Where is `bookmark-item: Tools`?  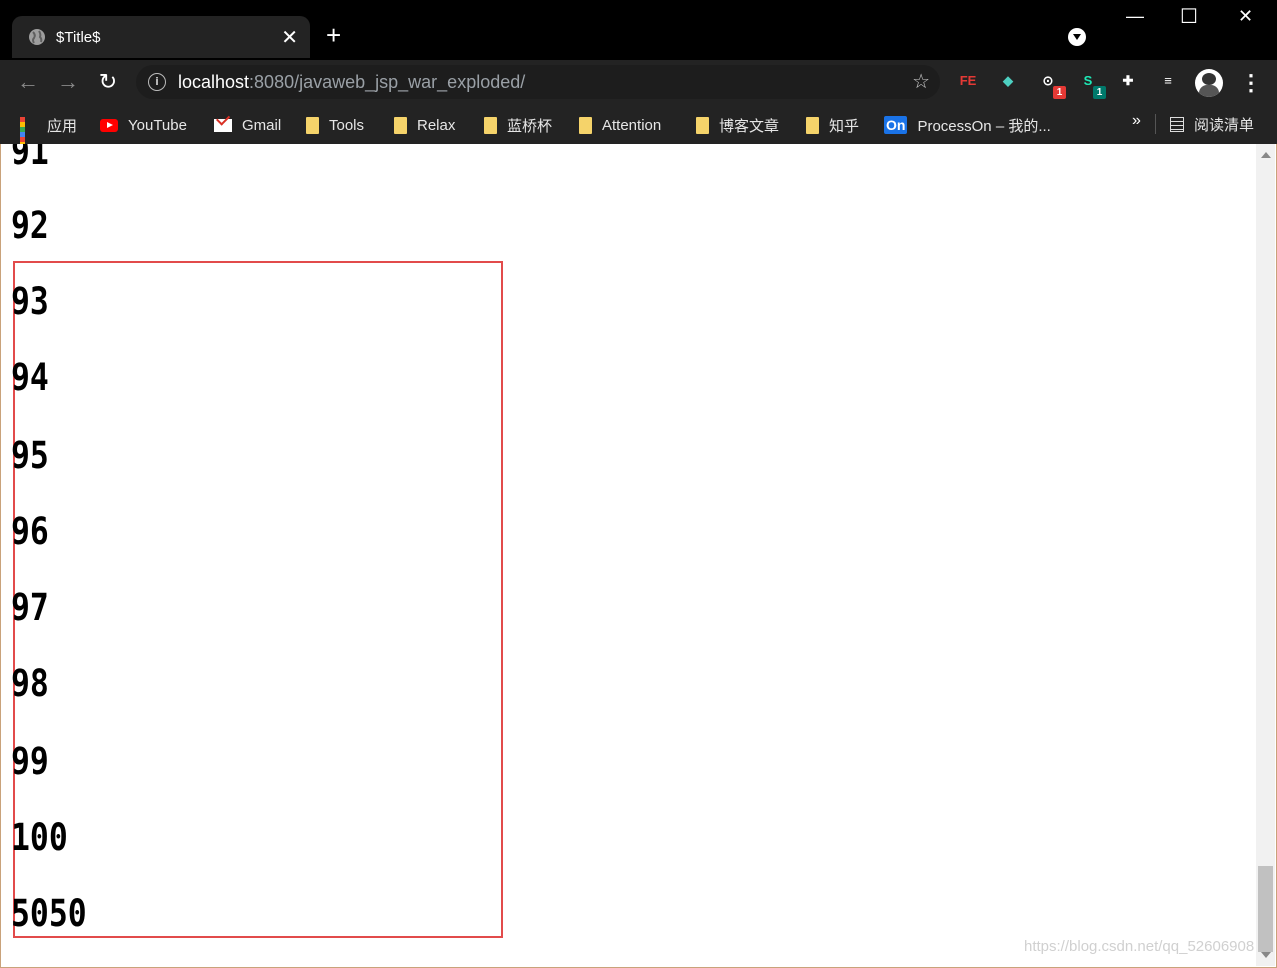 bookmark-item: Tools is located at coordinates (335, 125).